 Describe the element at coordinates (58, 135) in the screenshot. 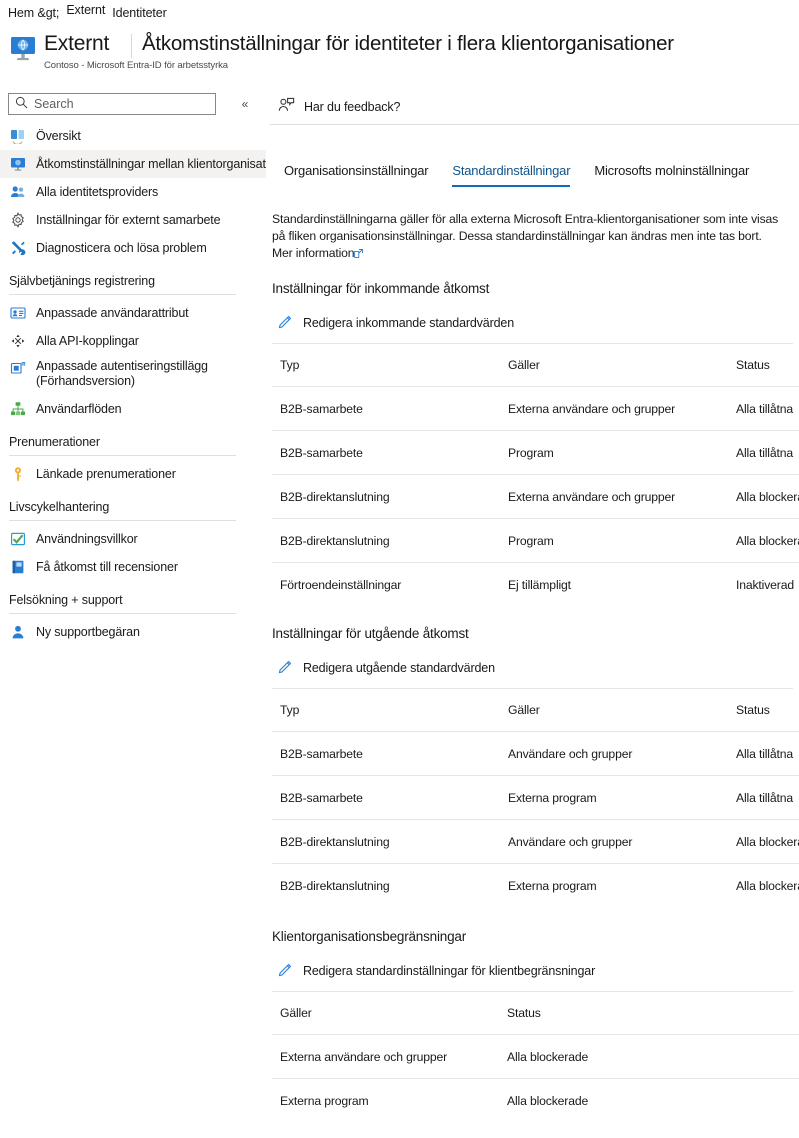

I see `sidebar-item-label: Översikt` at that location.